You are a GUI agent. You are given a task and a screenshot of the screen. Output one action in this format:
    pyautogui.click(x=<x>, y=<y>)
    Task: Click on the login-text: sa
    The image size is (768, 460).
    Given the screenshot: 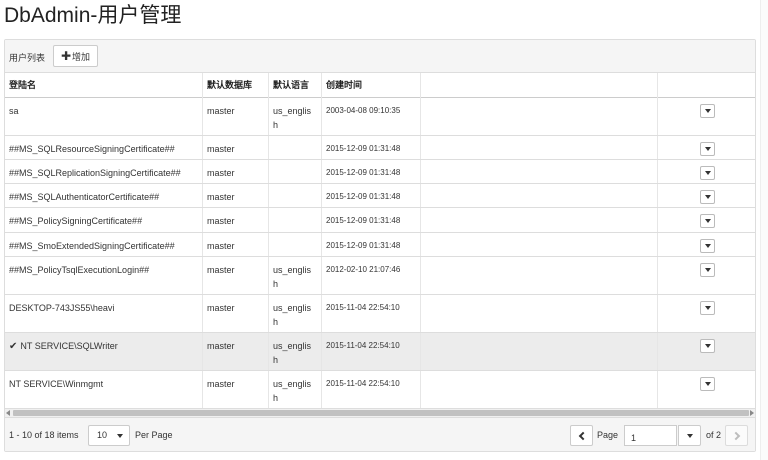 What is the action you would take?
    pyautogui.click(x=14, y=111)
    